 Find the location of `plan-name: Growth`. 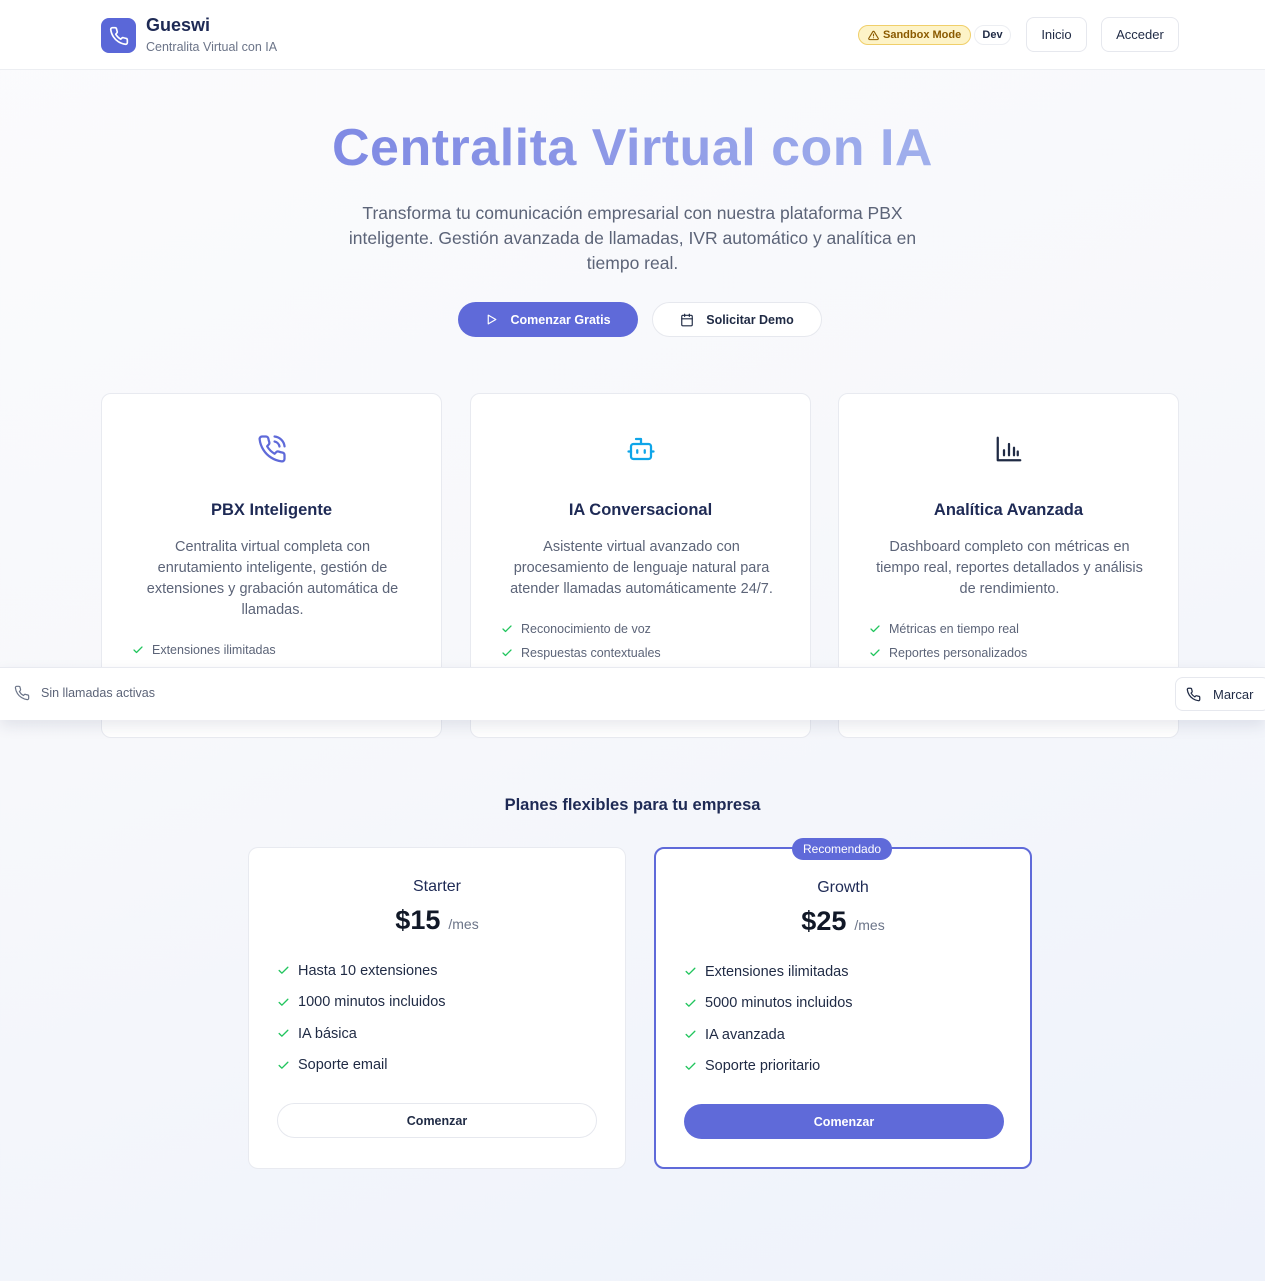

plan-name: Growth is located at coordinates (843, 887).